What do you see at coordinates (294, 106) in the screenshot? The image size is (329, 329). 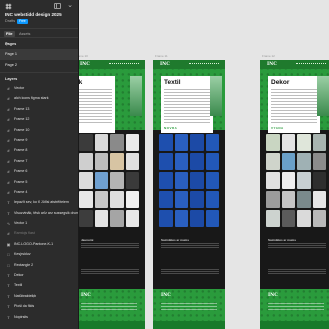 I see `frame-card-text` at bounding box center [294, 106].